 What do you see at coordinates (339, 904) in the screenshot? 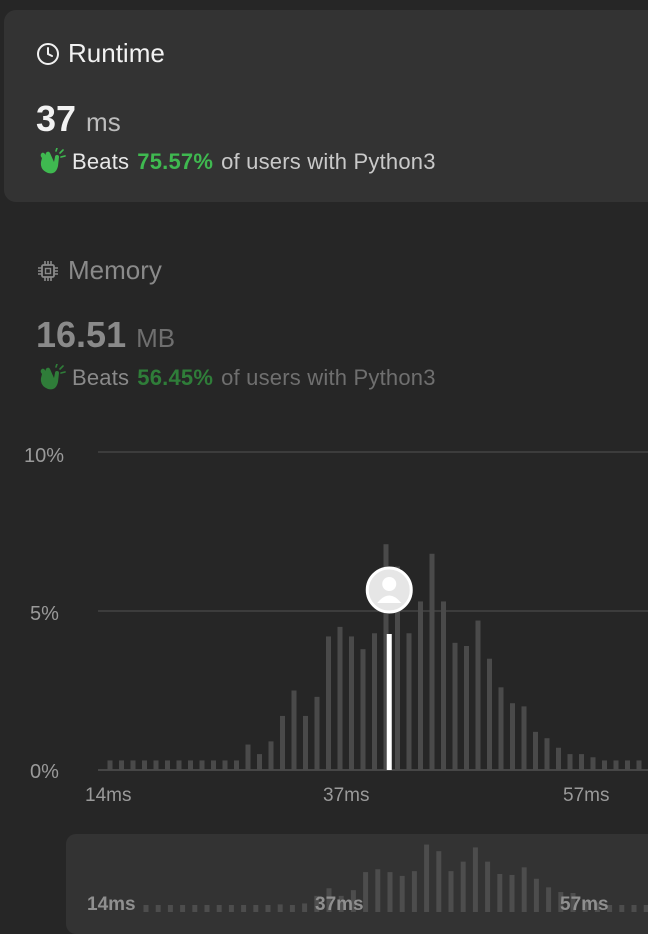
I see `overview-x-tick-label: 37ms` at bounding box center [339, 904].